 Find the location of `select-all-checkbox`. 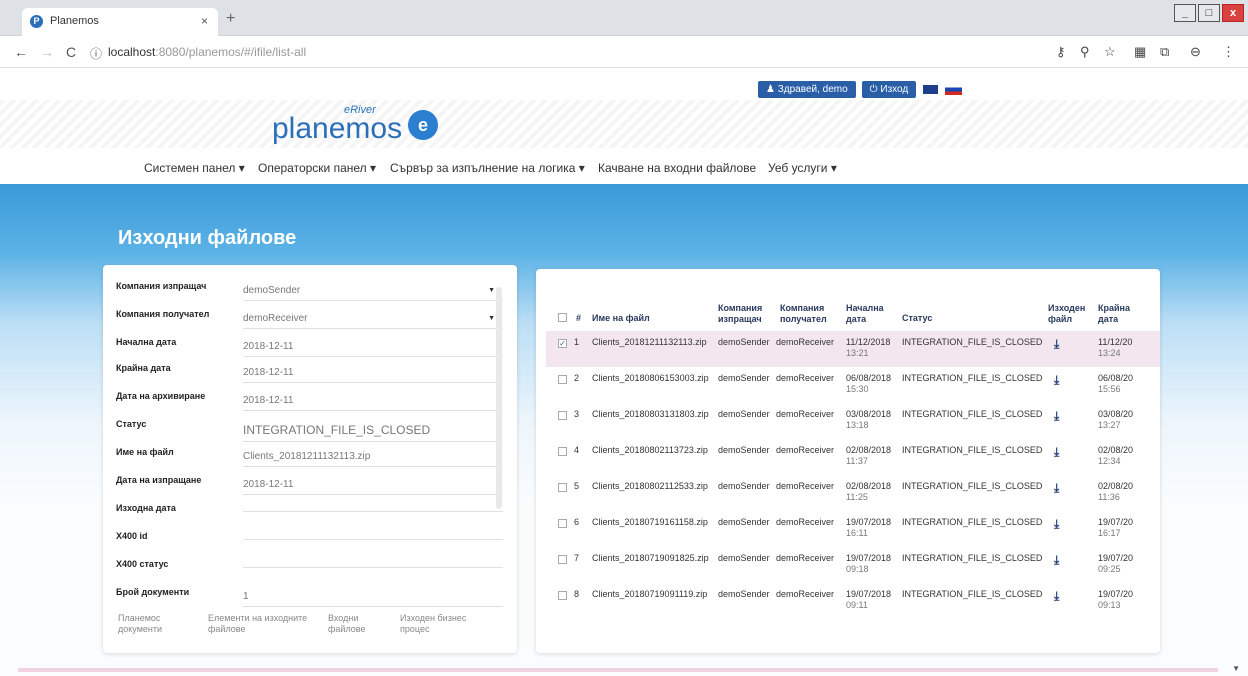

select-all-checkbox is located at coordinates (562, 317).